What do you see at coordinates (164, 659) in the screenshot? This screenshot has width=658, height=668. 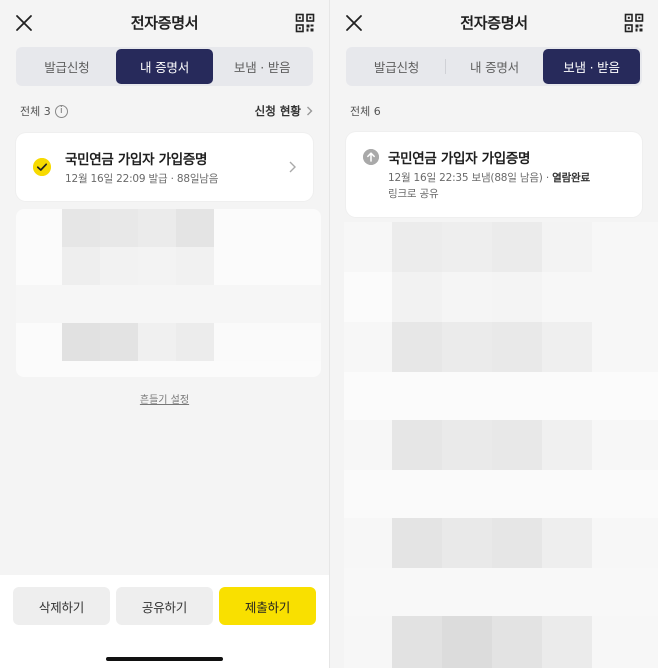 I see `home-indicator` at bounding box center [164, 659].